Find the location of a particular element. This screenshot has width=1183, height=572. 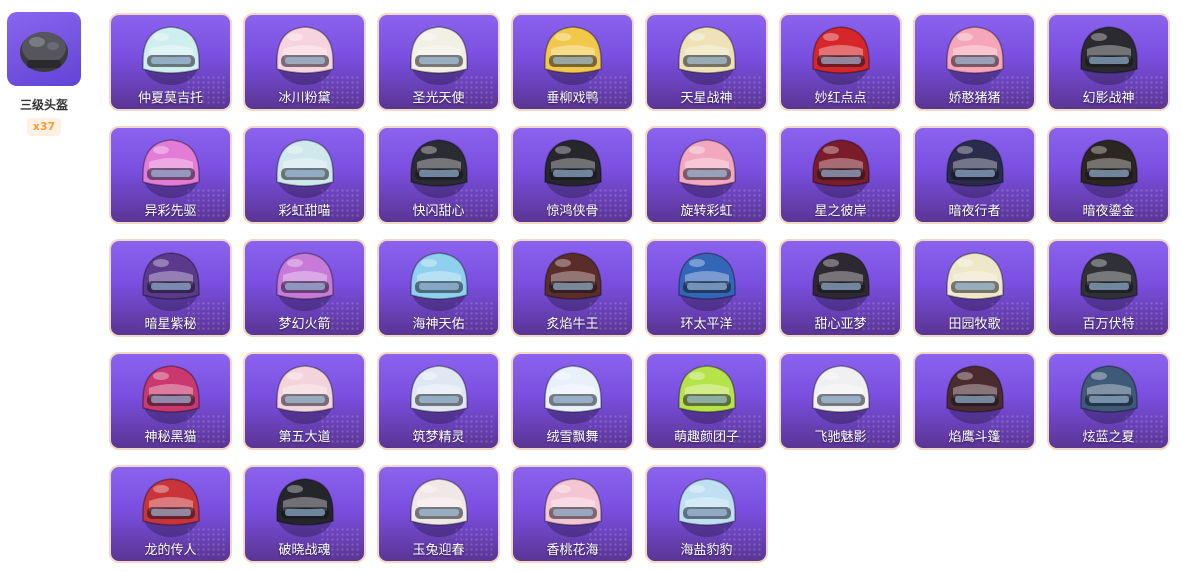

skin-card: 娇憨猪猪 is located at coordinates (974, 62).